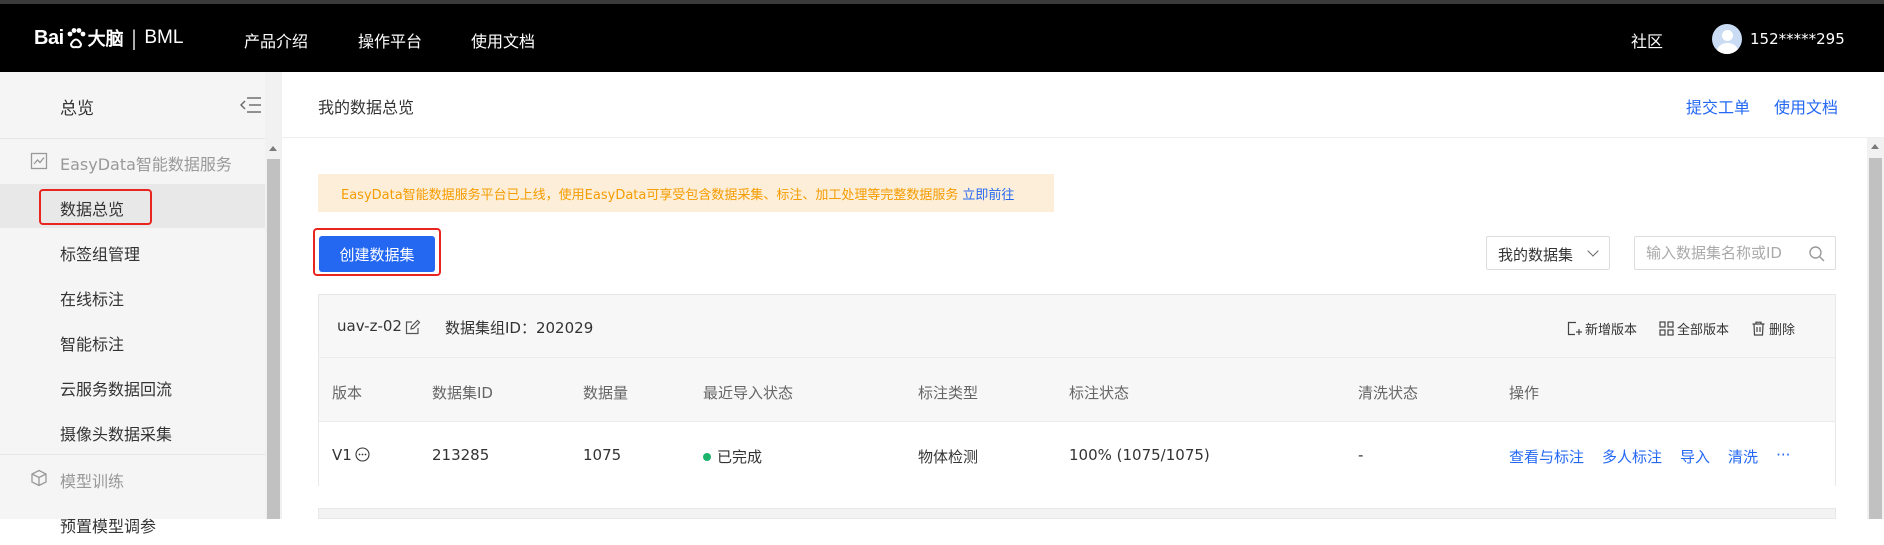 The width and height of the screenshot is (1884, 545). What do you see at coordinates (249, 105) in the screenshot?
I see `collapse-sidebar-icon` at bounding box center [249, 105].